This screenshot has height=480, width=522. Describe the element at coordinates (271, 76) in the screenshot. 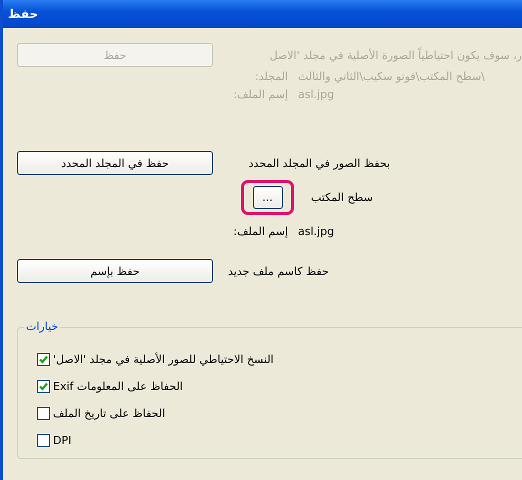

I see `field-label: المجلد:` at that location.